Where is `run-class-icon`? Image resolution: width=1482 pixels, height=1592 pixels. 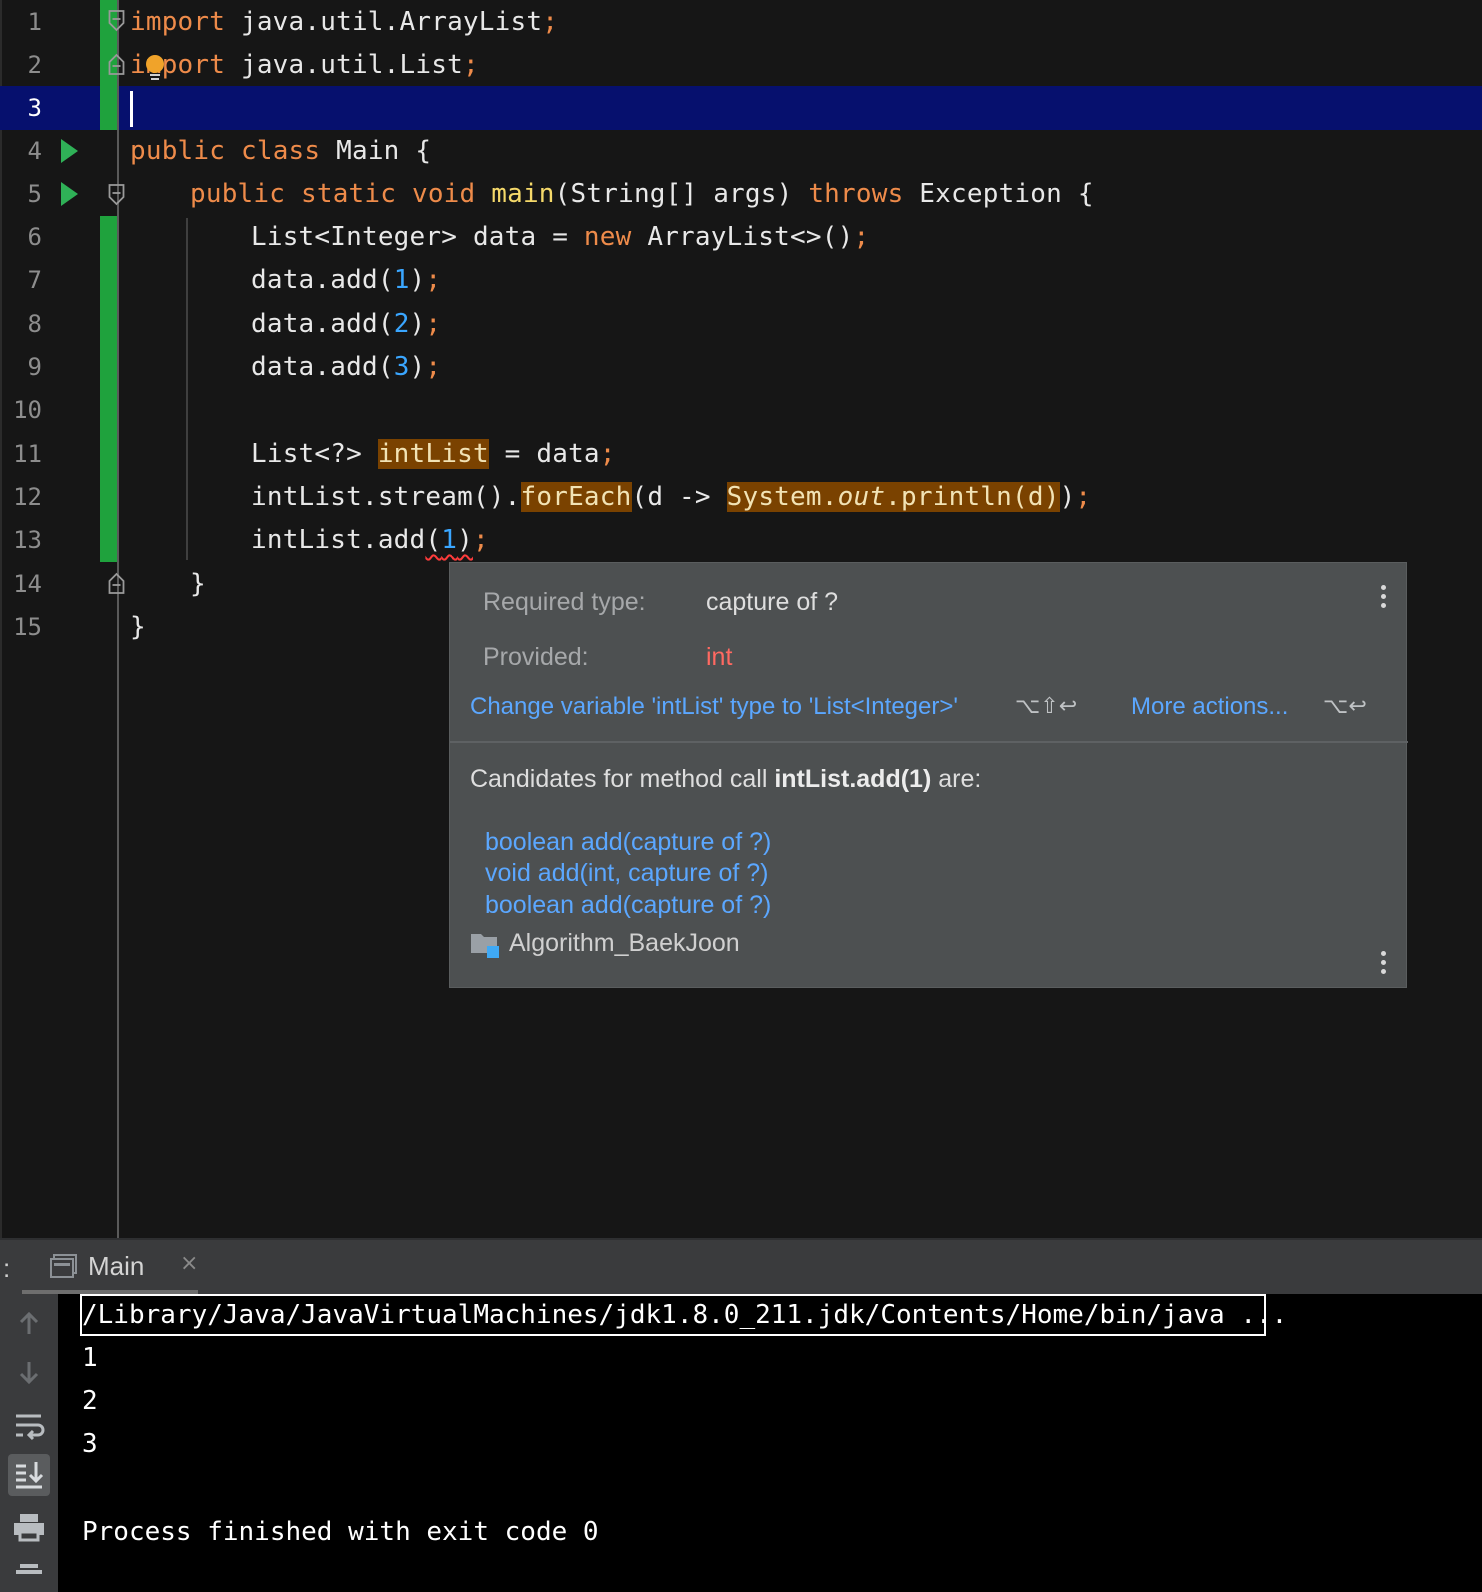 run-class-icon is located at coordinates (69, 151).